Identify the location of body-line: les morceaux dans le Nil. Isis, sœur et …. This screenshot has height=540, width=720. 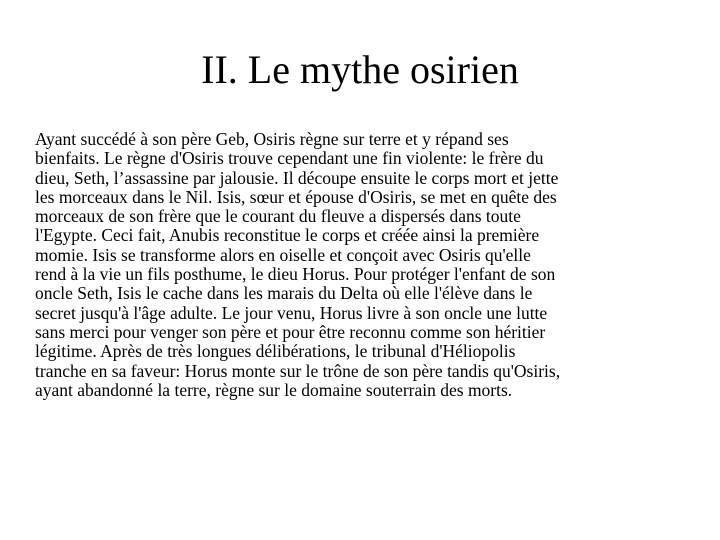
(296, 196).